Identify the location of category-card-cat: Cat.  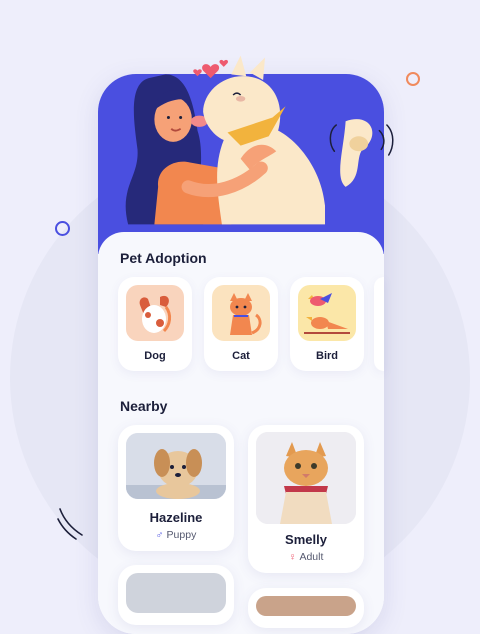
(241, 324).